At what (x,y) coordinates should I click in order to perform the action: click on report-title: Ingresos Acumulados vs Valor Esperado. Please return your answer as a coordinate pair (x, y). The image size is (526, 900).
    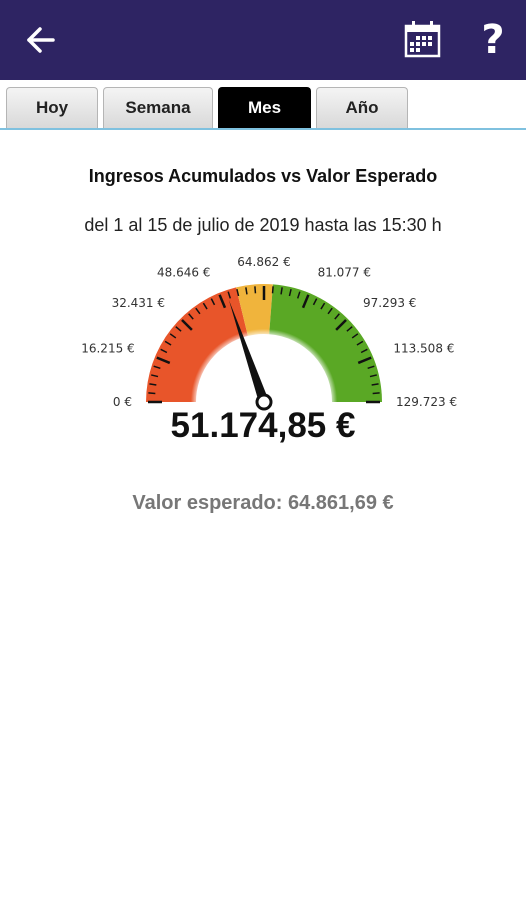
    Looking at the image, I should click on (263, 176).